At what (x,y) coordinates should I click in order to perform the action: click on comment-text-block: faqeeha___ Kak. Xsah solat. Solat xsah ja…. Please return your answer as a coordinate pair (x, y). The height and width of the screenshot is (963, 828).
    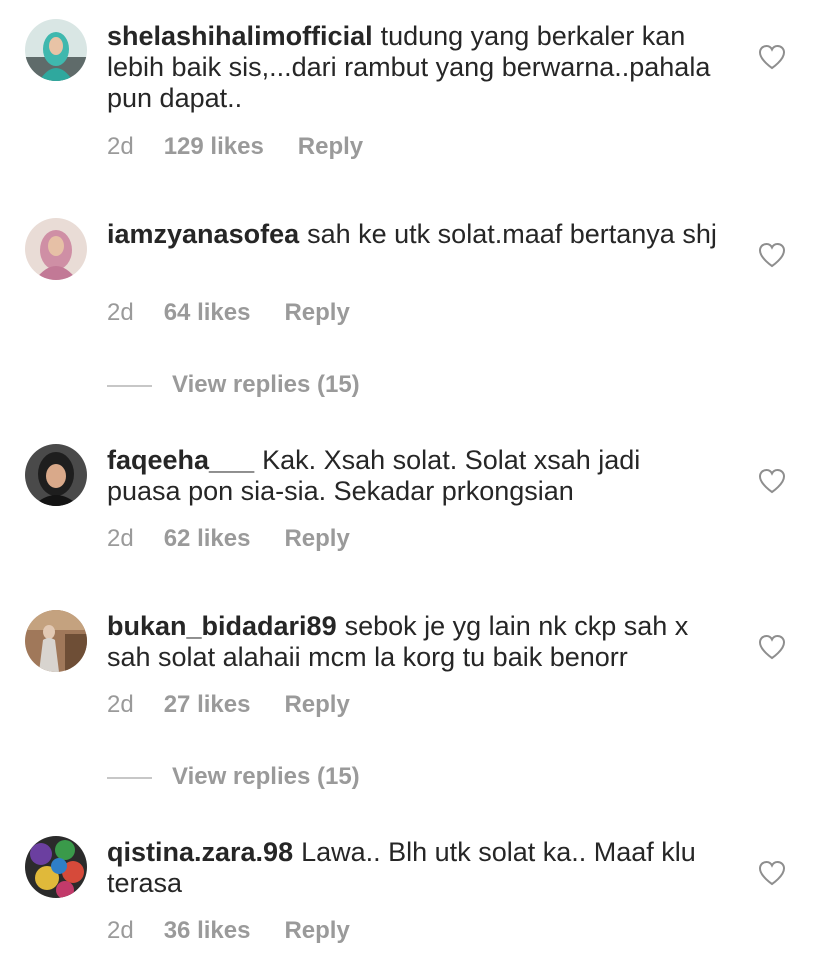
    Looking at the image, I should click on (412, 476).